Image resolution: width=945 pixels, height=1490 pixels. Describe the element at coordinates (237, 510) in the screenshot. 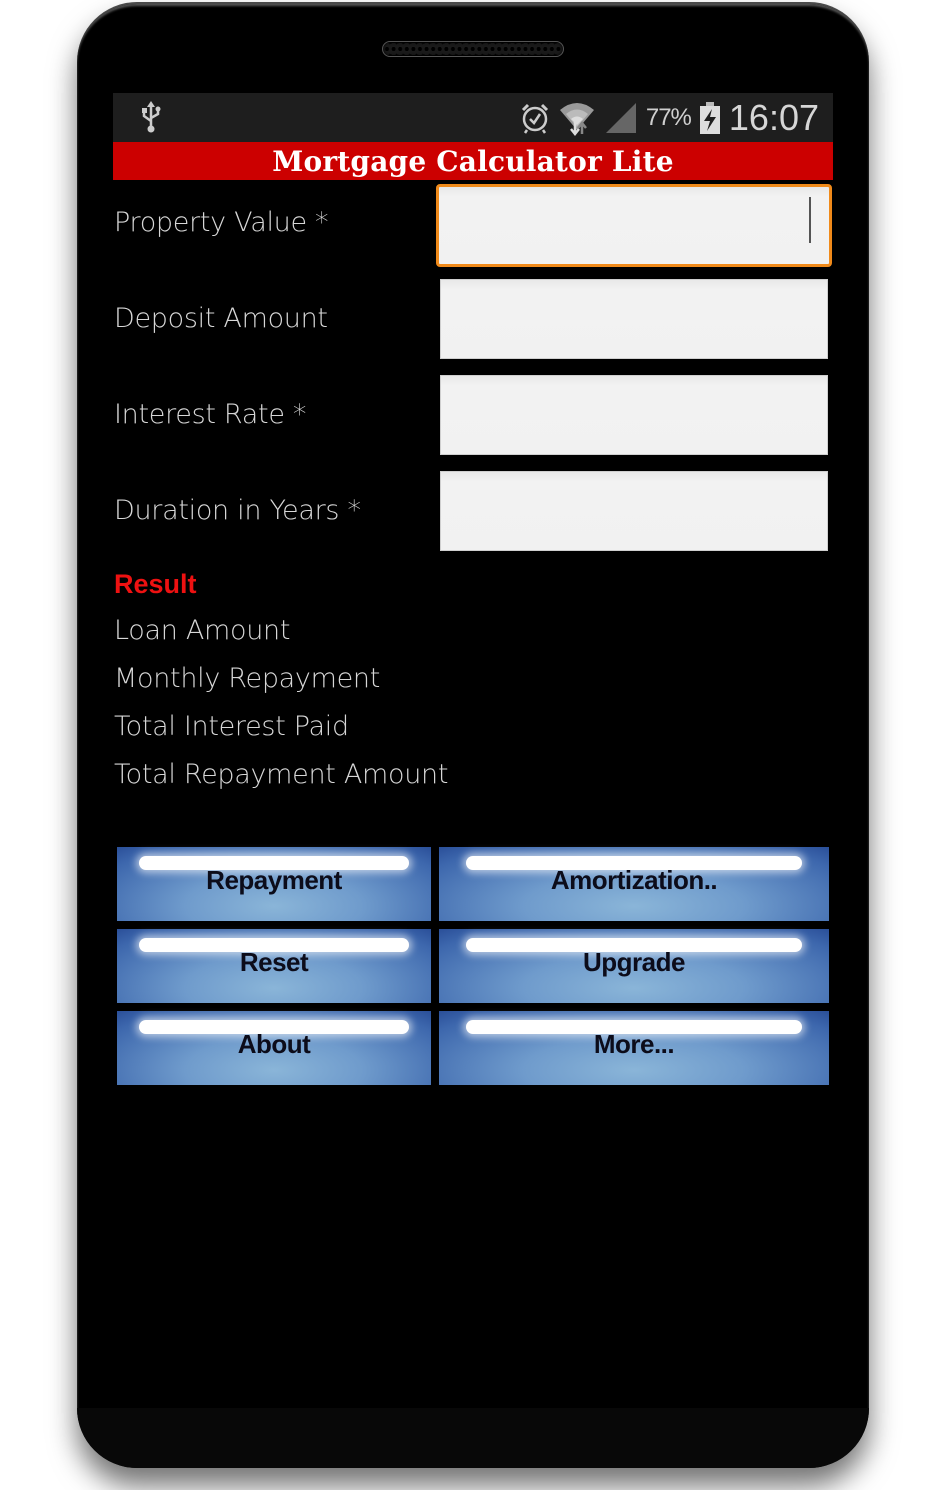

I see `duration-label: Duration in Years *` at that location.